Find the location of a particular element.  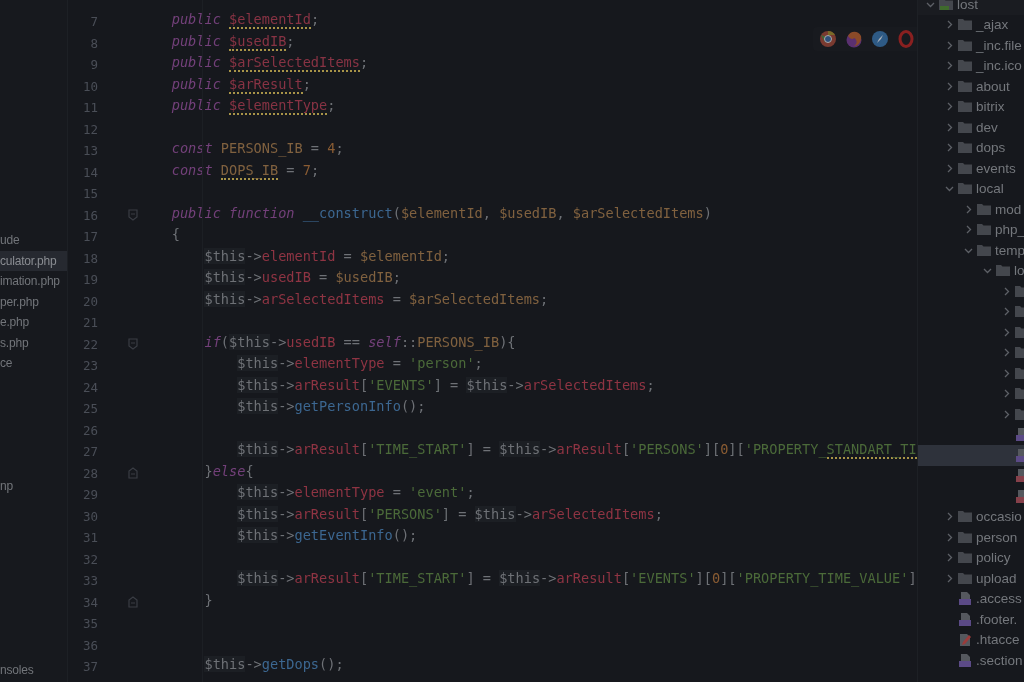

tree-item: lo is located at coordinates (971, 270).